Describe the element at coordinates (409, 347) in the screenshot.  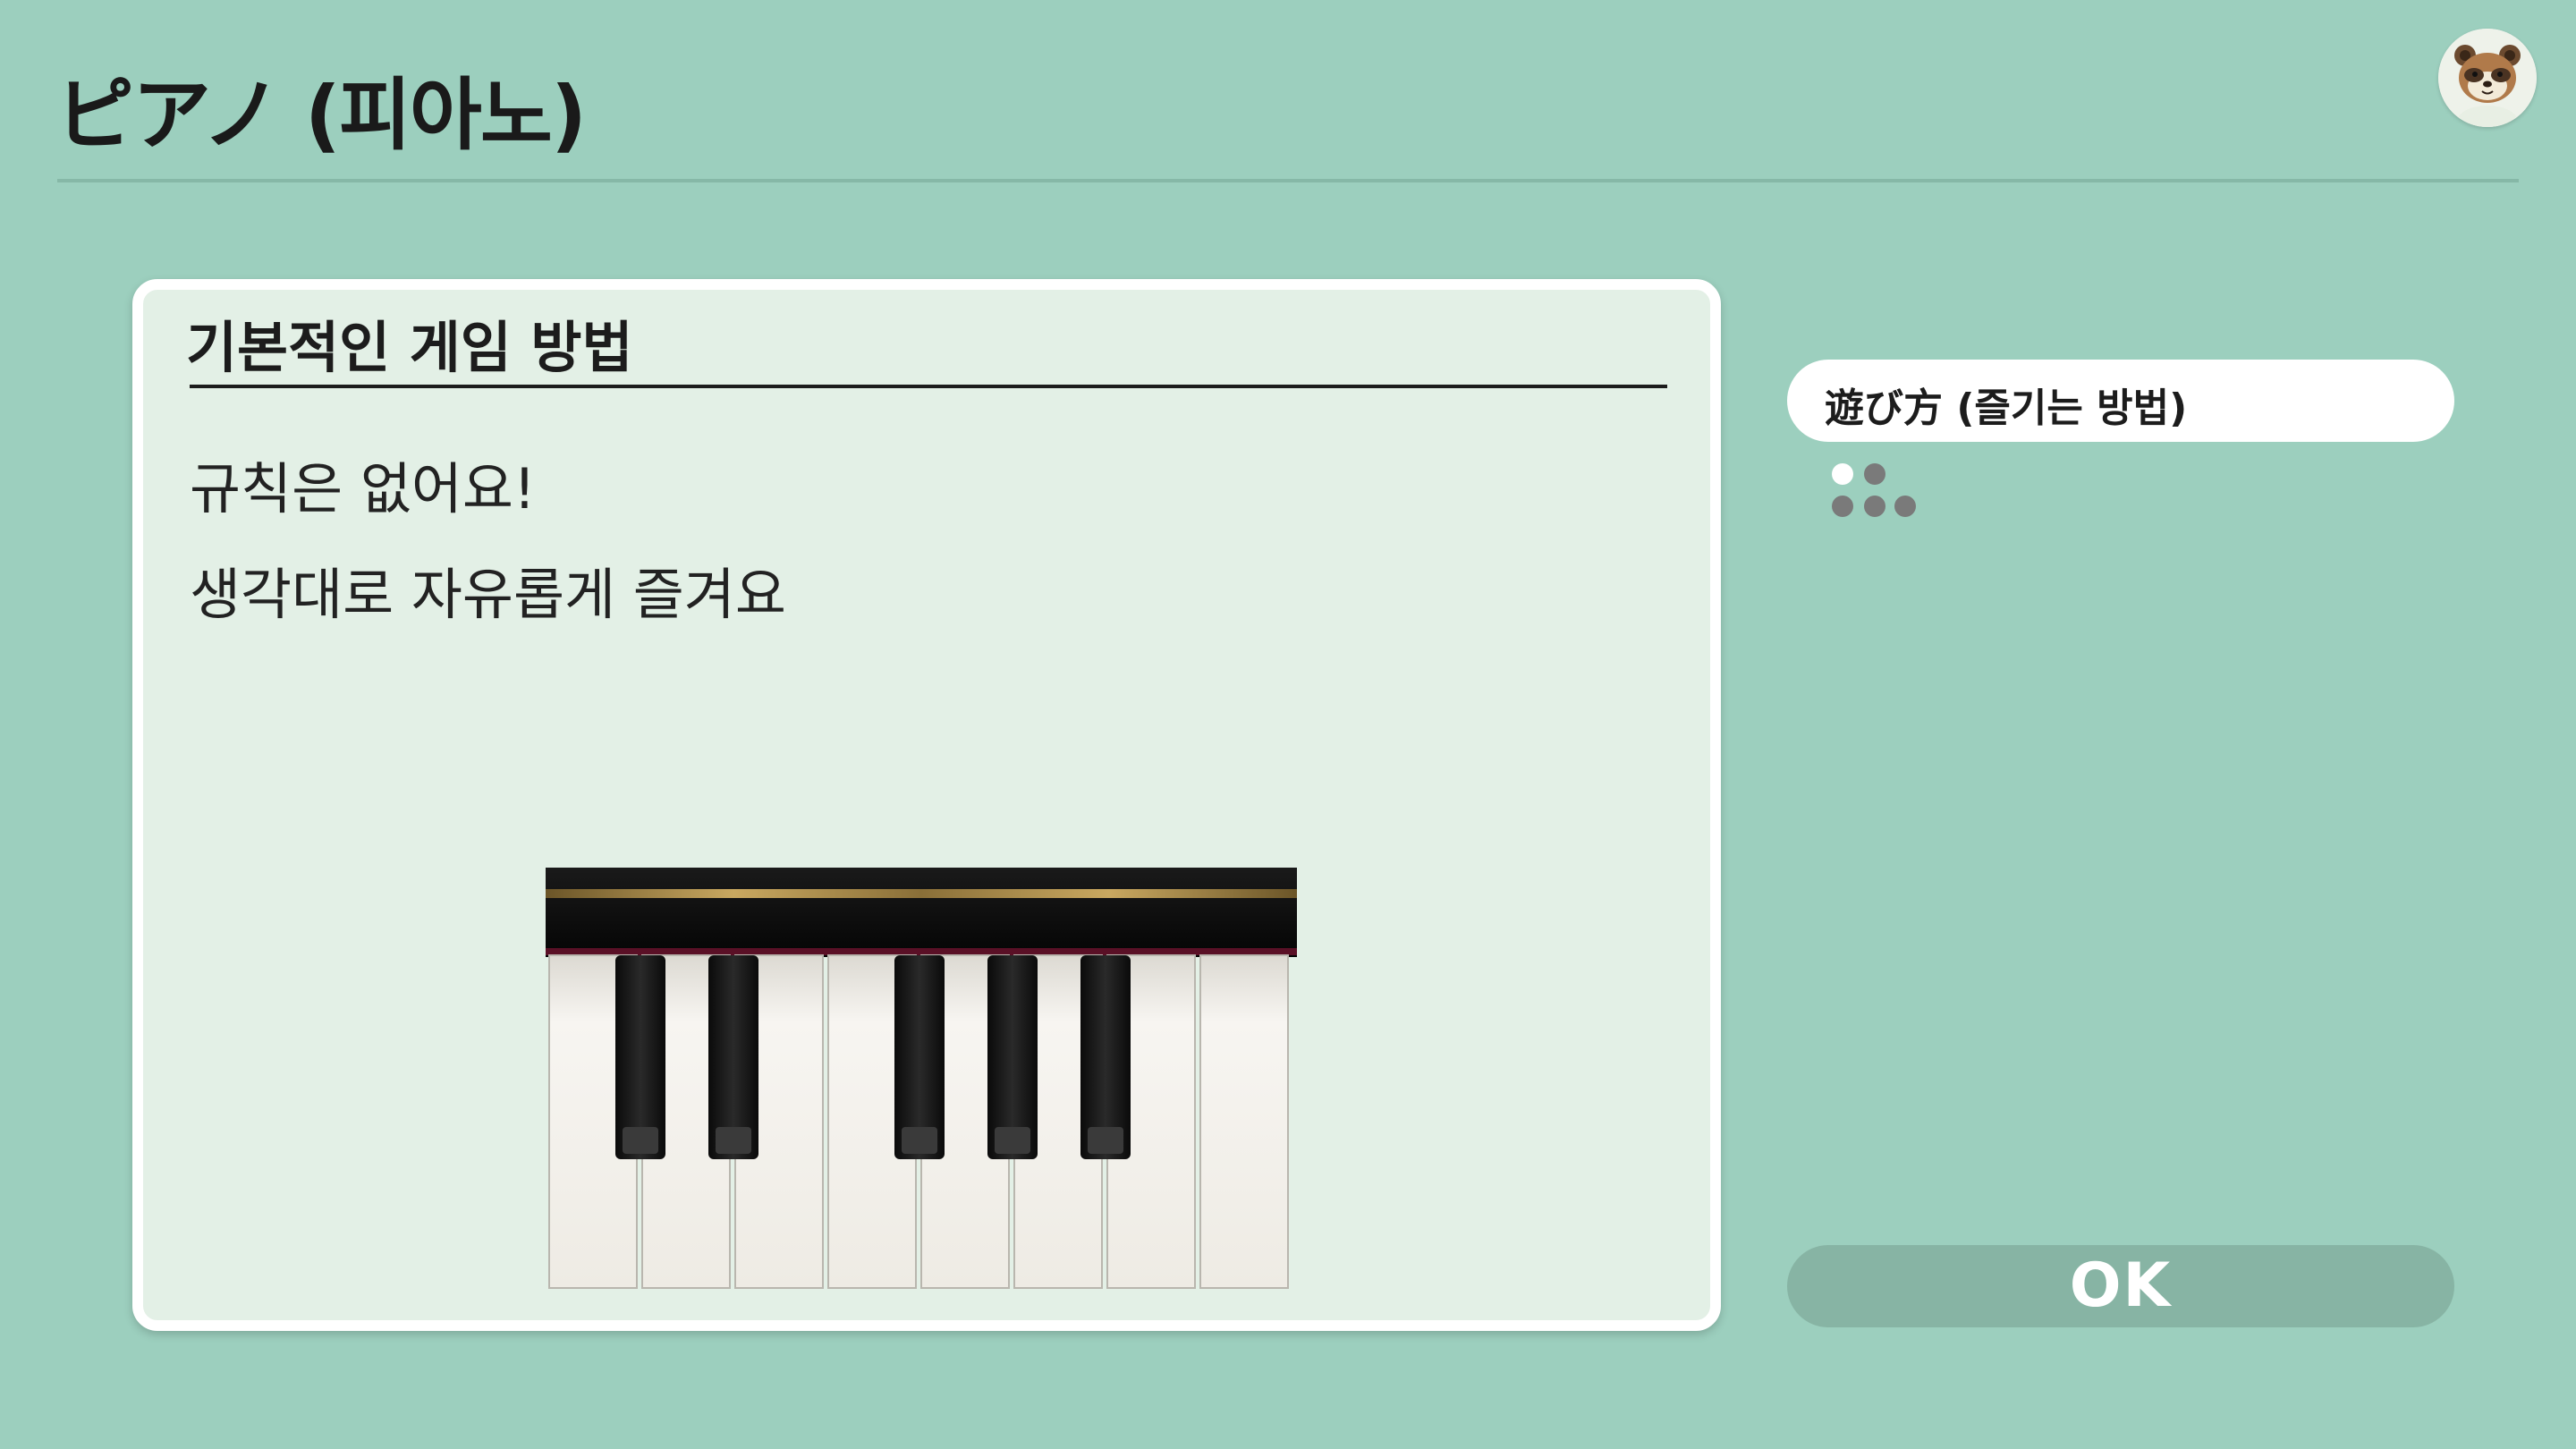
I see `card-heading: 기본적인 게임 방법` at that location.